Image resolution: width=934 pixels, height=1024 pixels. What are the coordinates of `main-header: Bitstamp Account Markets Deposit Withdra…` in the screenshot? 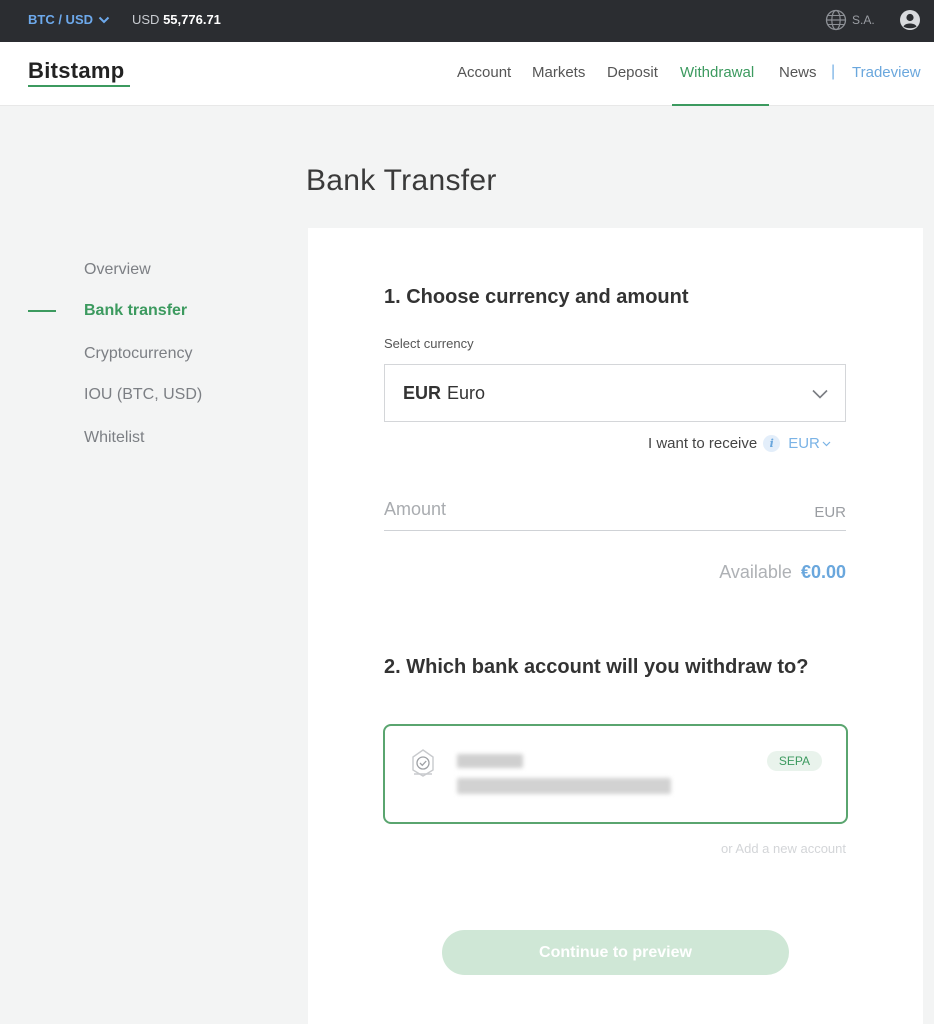 It's located at (467, 74).